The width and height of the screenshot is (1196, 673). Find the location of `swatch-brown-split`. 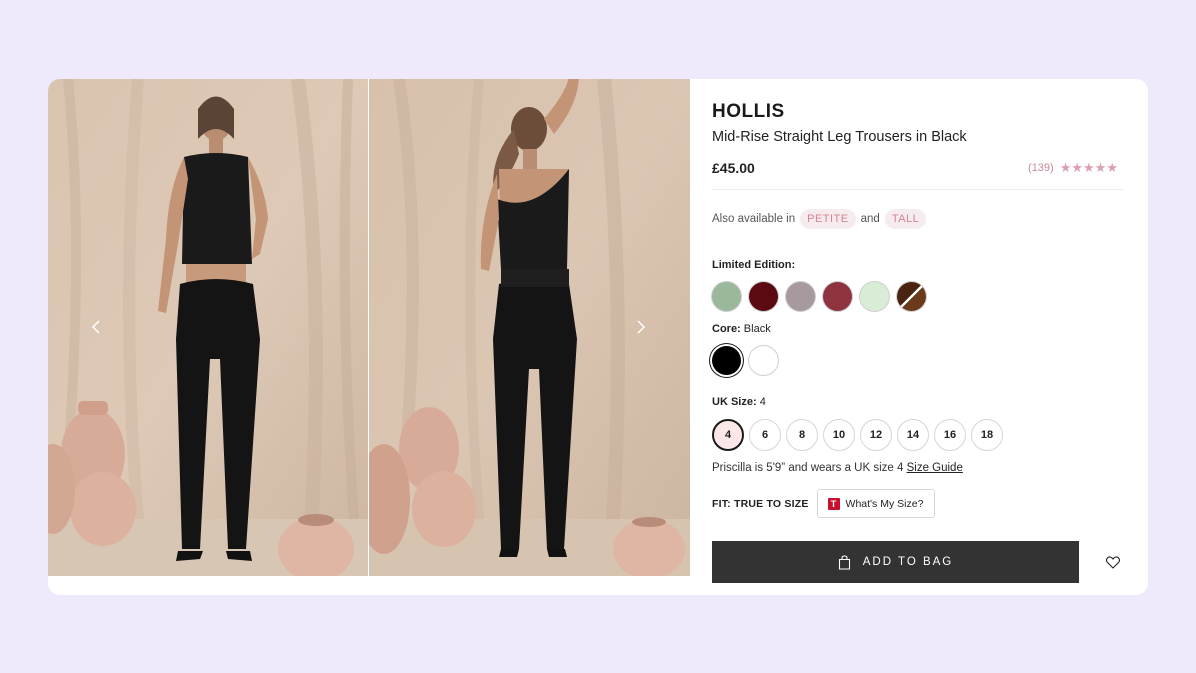

swatch-brown-split is located at coordinates (911, 296).